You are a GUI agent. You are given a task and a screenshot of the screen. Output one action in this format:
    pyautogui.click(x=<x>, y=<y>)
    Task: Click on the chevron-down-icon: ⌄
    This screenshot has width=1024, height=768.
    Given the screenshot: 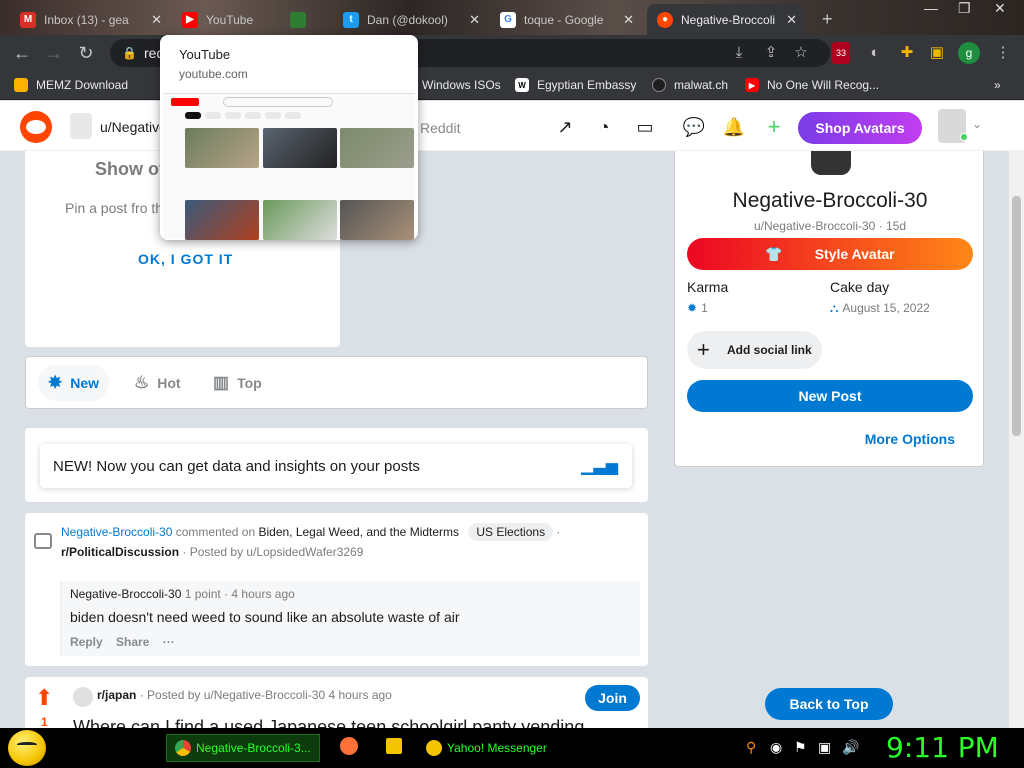 What is the action you would take?
    pyautogui.click(x=977, y=124)
    